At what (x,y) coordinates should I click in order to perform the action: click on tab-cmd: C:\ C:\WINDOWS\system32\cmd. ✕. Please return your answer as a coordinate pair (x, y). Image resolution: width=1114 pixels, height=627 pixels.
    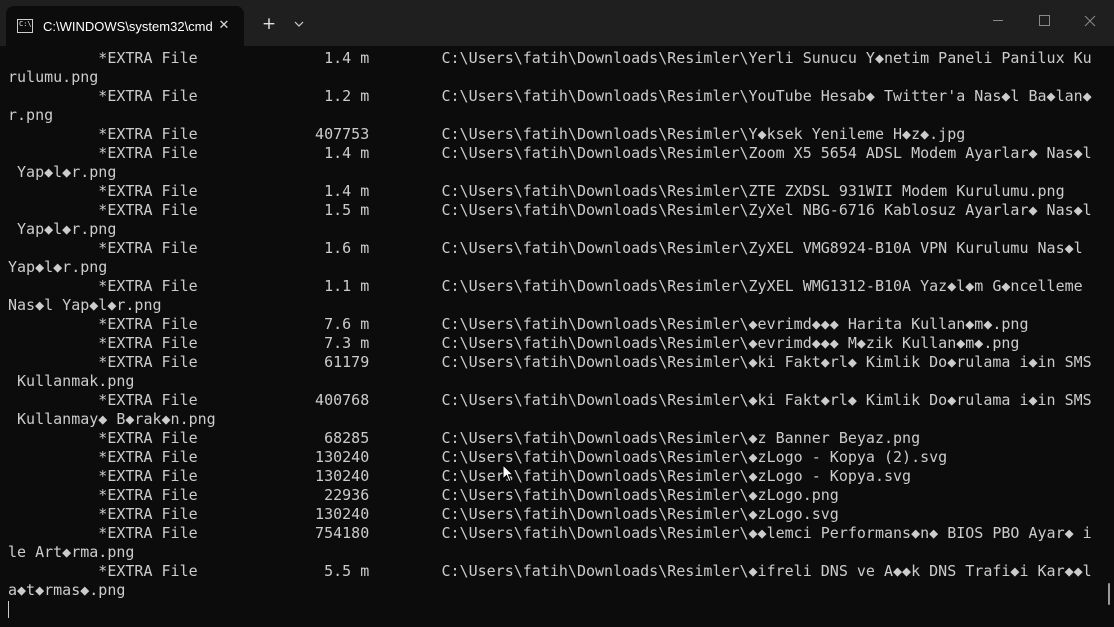
    Looking at the image, I should click on (125, 26).